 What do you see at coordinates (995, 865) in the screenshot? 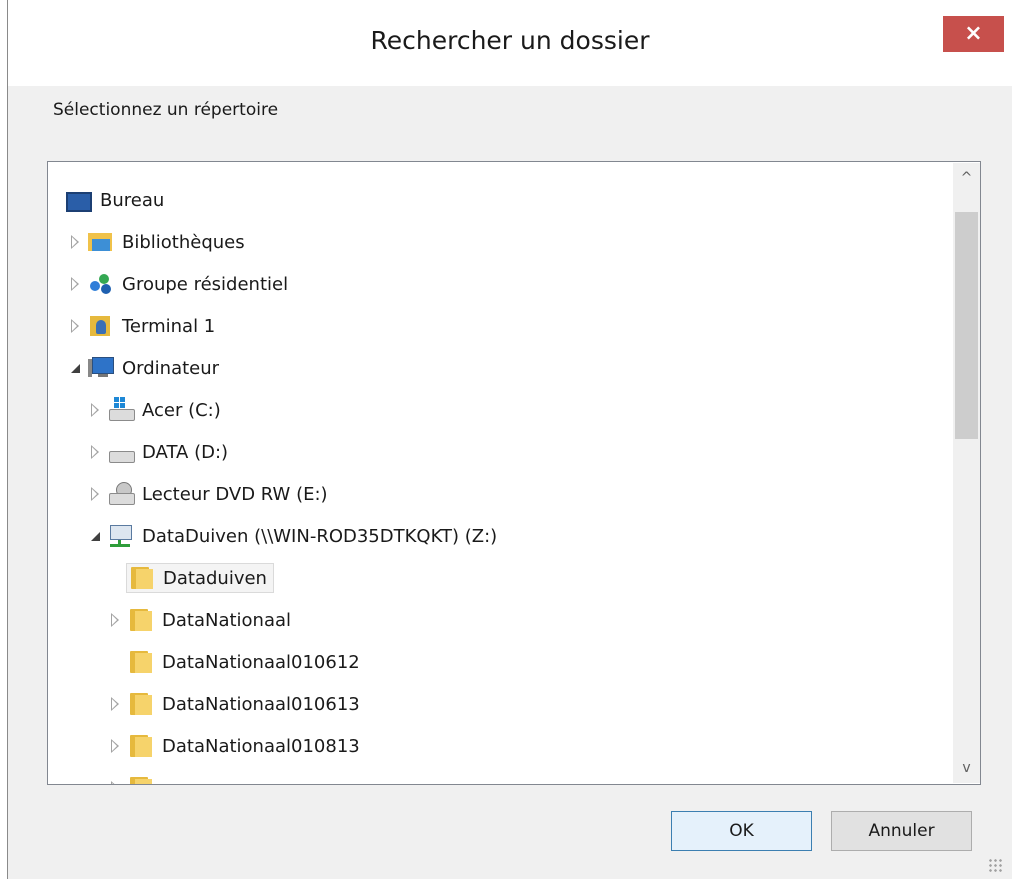
I see `resize-grip-icon` at bounding box center [995, 865].